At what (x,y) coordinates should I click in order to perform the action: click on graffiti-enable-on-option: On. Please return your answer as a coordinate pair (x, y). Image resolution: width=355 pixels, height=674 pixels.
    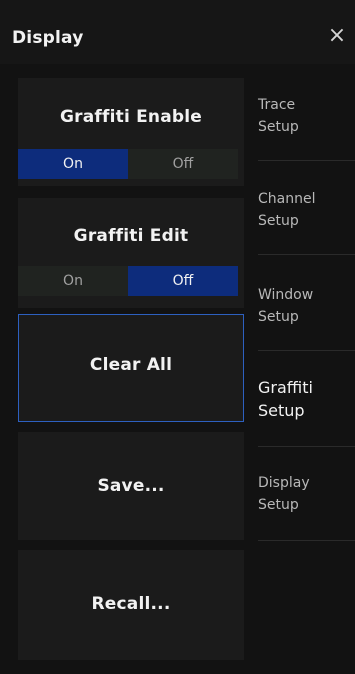
    Looking at the image, I should click on (73, 164).